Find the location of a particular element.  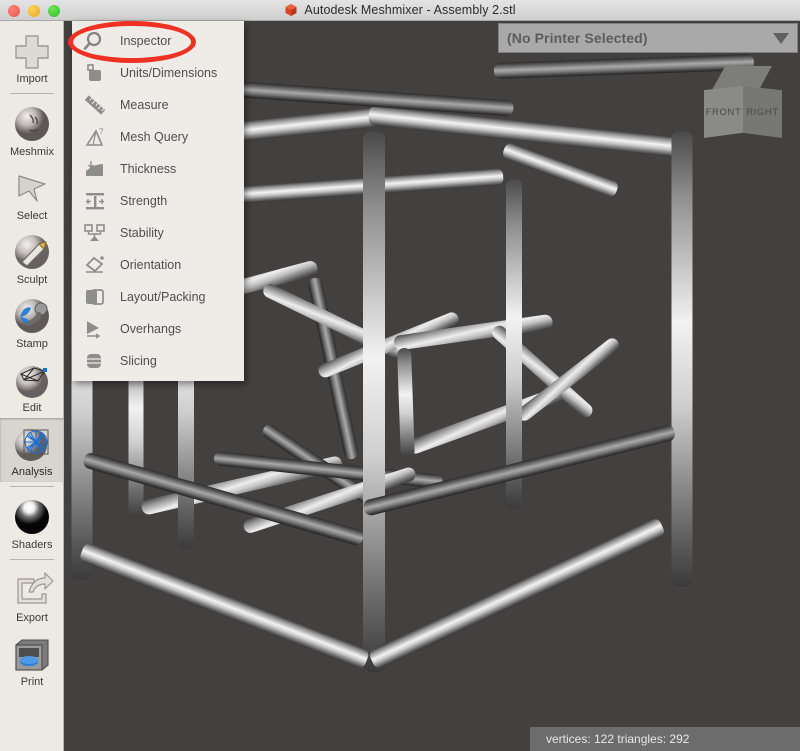

view-cube: FRONT RIGHT is located at coordinates (743, 107).